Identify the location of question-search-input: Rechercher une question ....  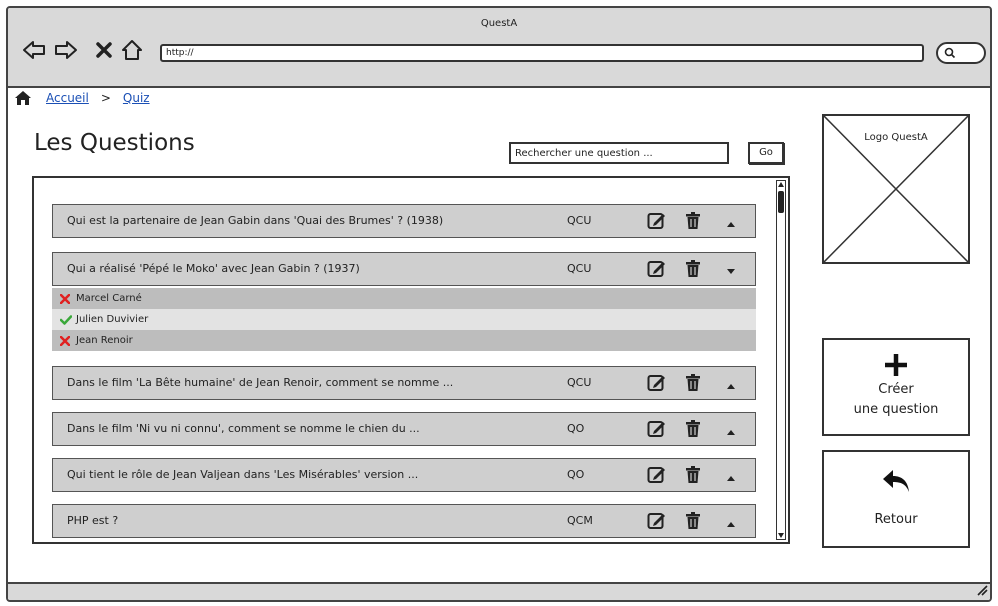
(619, 153).